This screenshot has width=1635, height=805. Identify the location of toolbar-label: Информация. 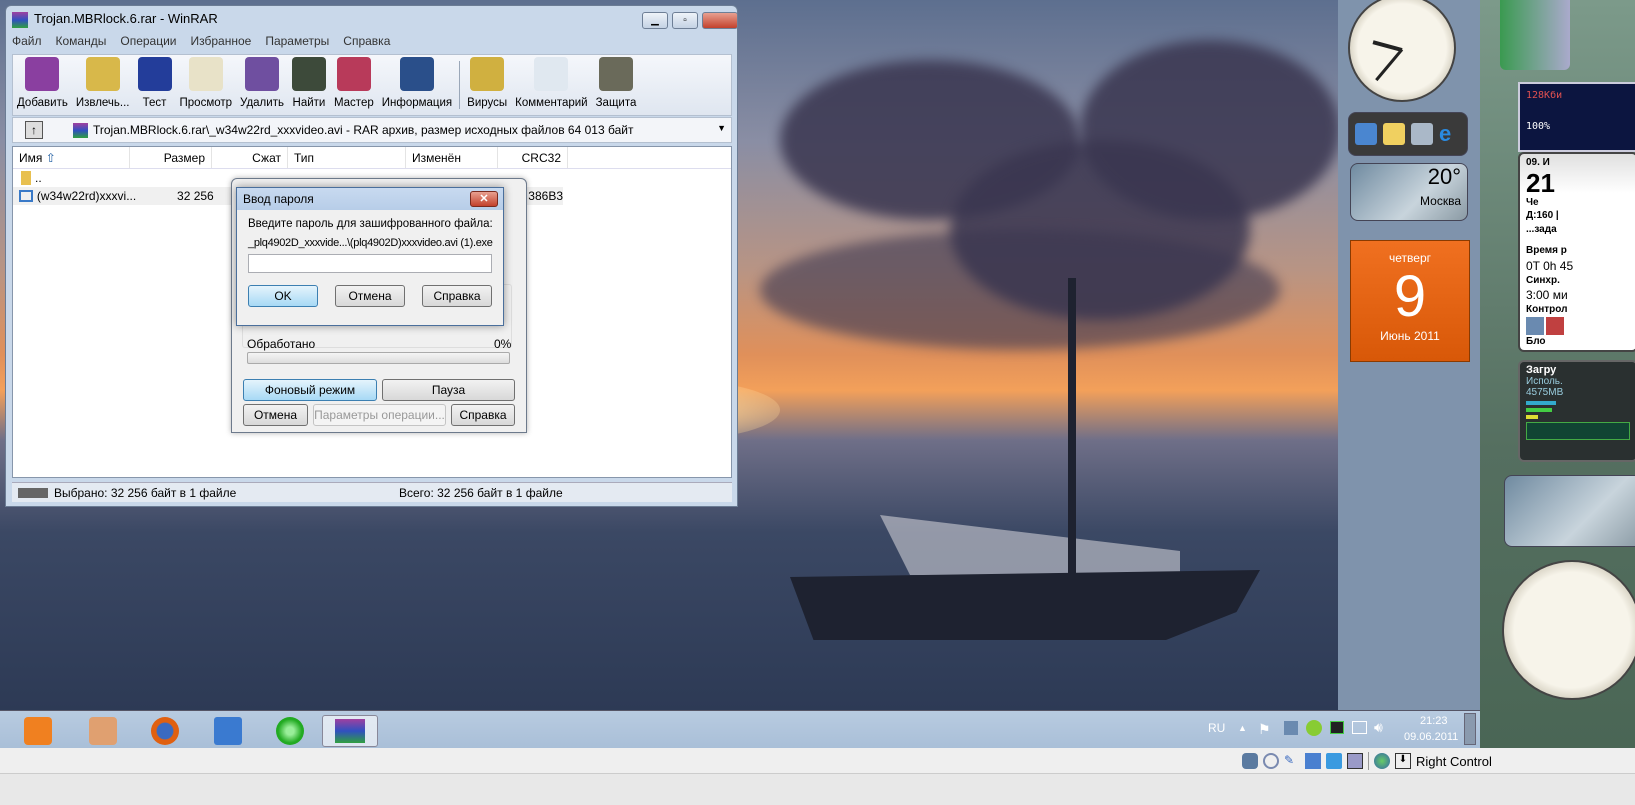
(417, 103).